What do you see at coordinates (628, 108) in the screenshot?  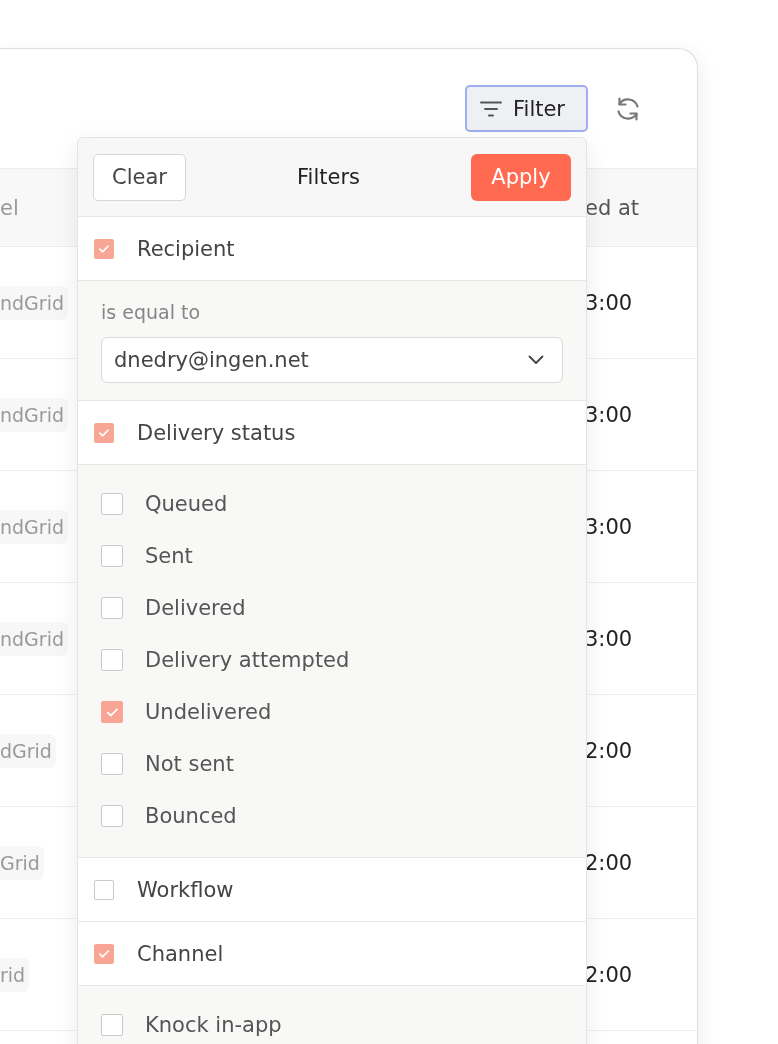 I see `refresh-icon` at bounding box center [628, 108].